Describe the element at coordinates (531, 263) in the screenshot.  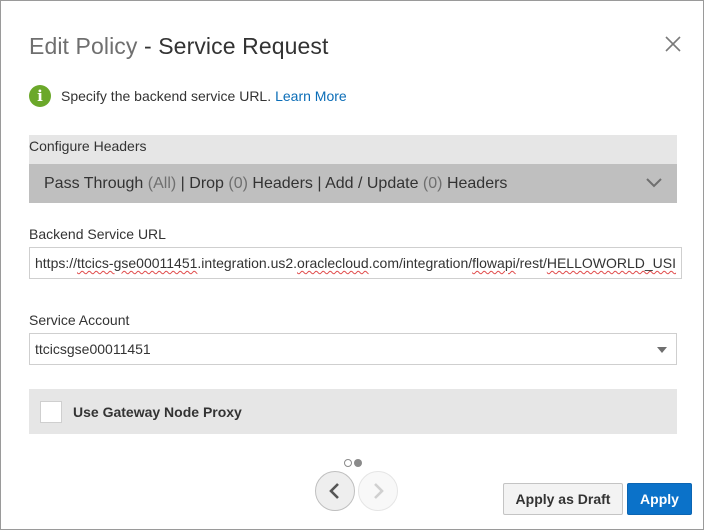
I see `url-path-rest: /rest/` at that location.